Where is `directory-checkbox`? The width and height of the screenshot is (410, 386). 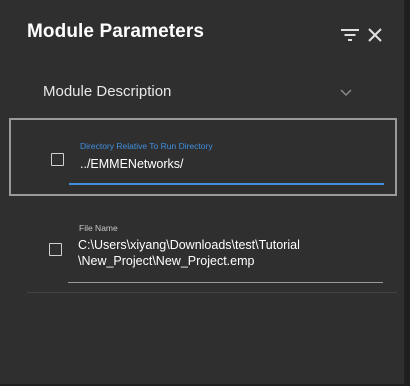
directory-checkbox is located at coordinates (57, 159).